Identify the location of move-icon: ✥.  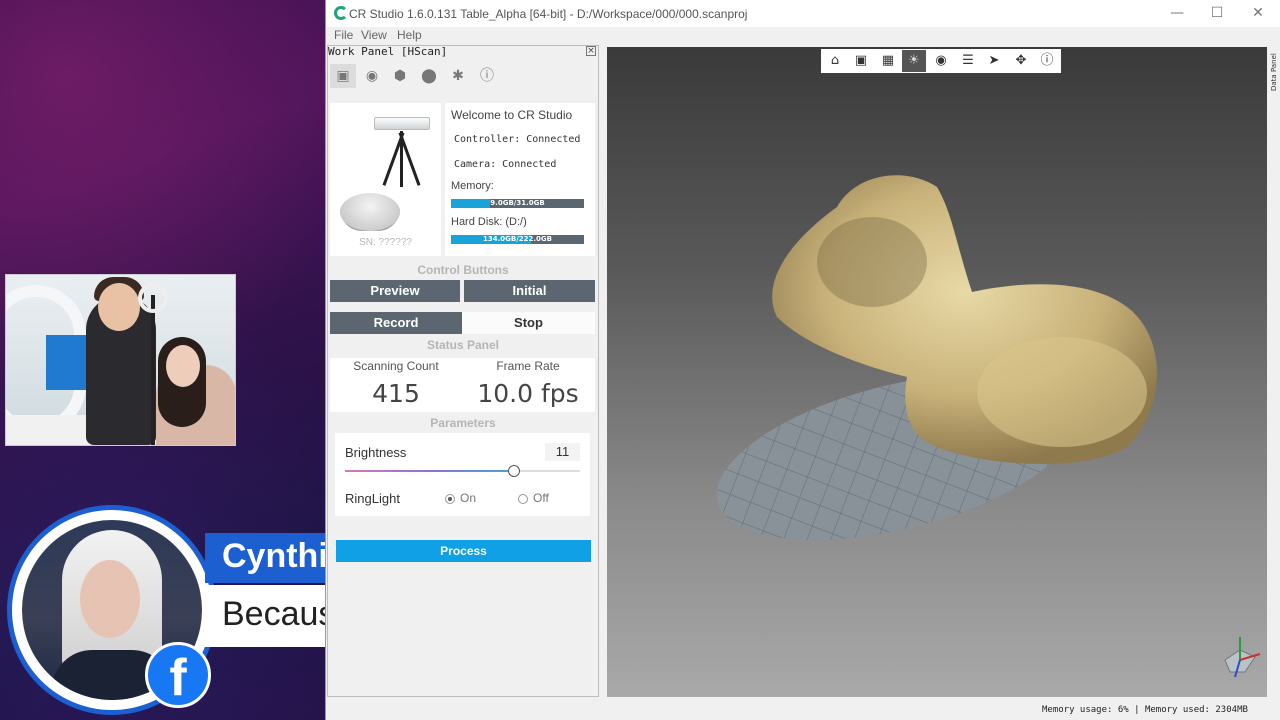
(1021, 61).